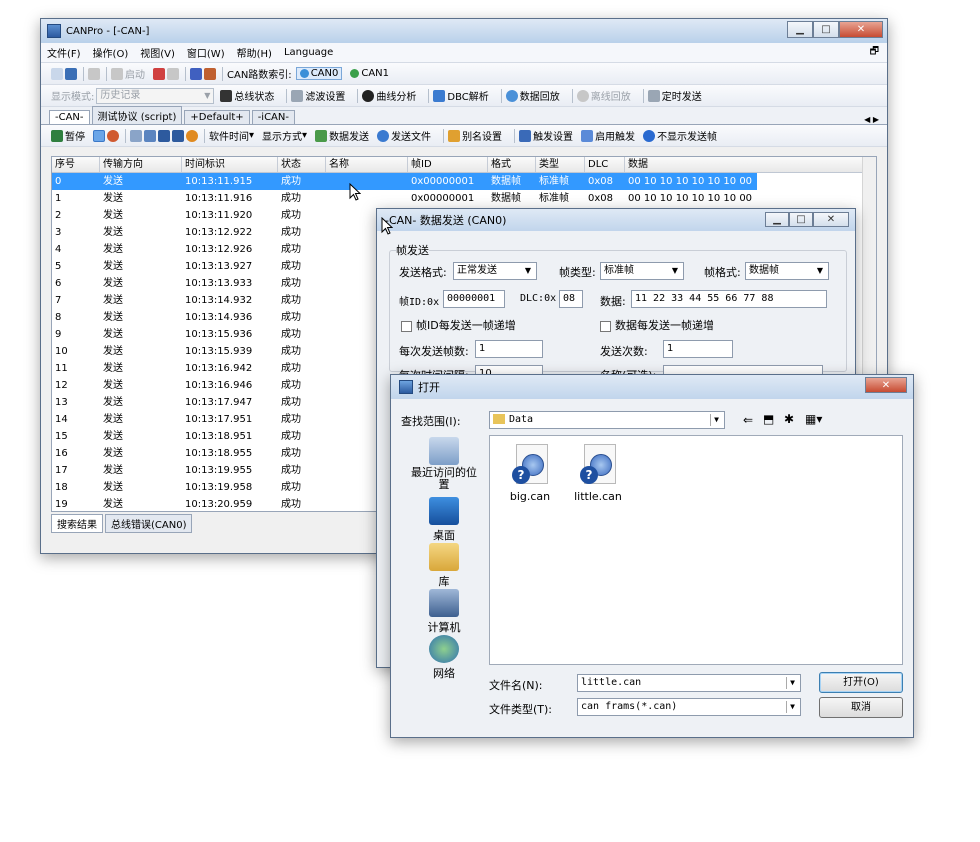  What do you see at coordinates (458, 325) in the screenshot?
I see `id-increment-checkbox: 帧ID每发送一帧递增` at bounding box center [458, 325].